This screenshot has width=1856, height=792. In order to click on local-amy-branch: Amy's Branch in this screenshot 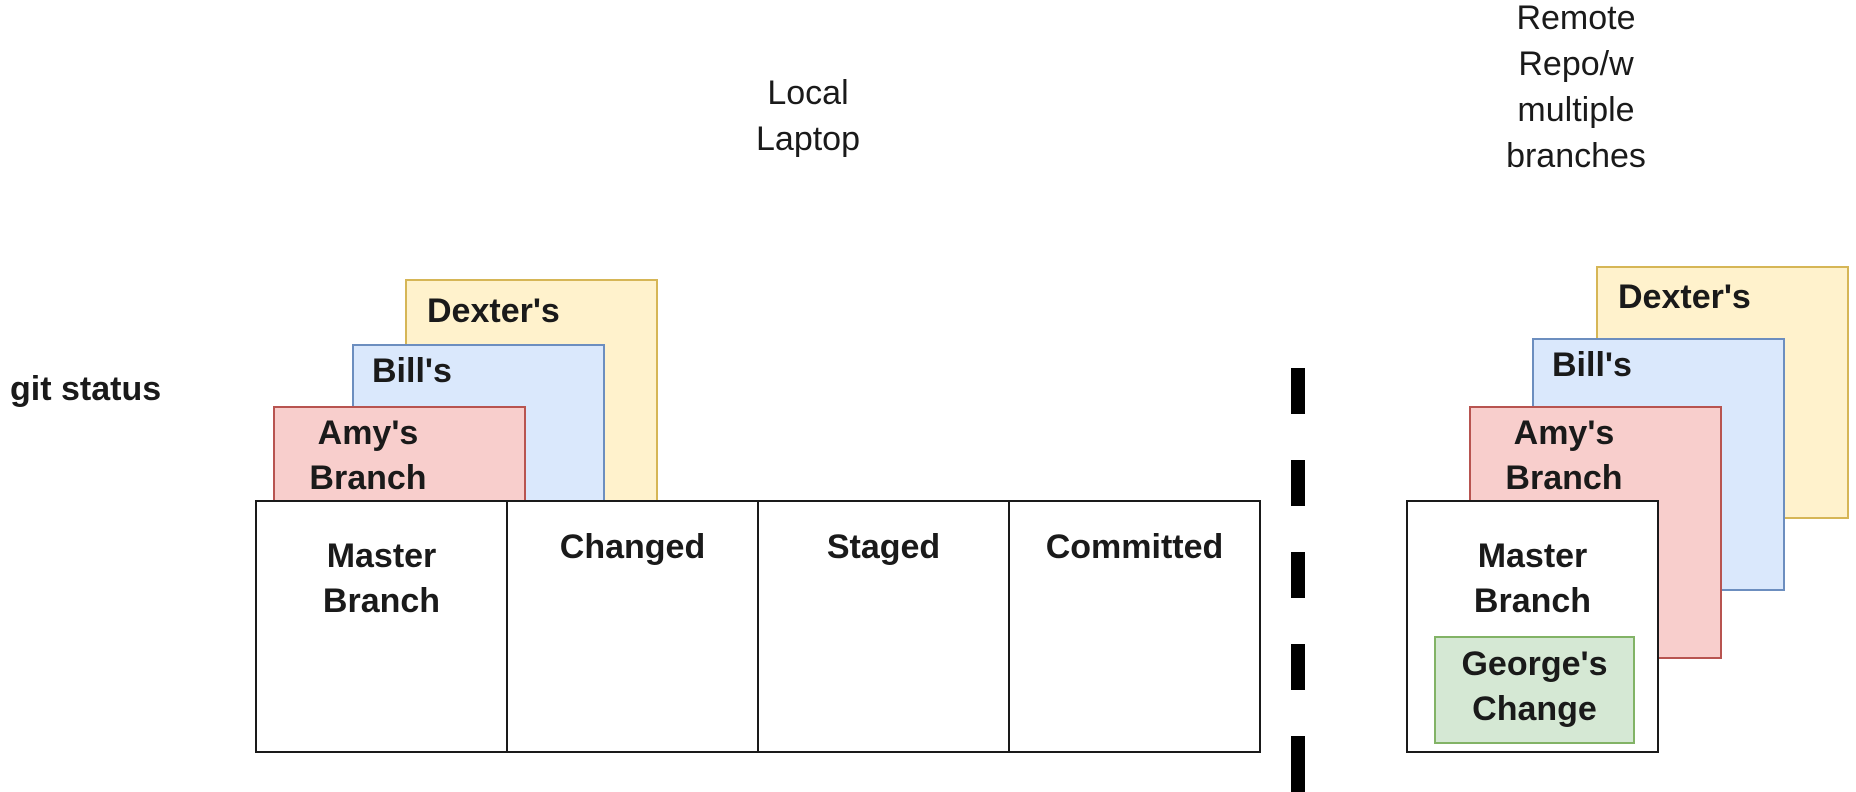, I will do `click(399, 456)`.